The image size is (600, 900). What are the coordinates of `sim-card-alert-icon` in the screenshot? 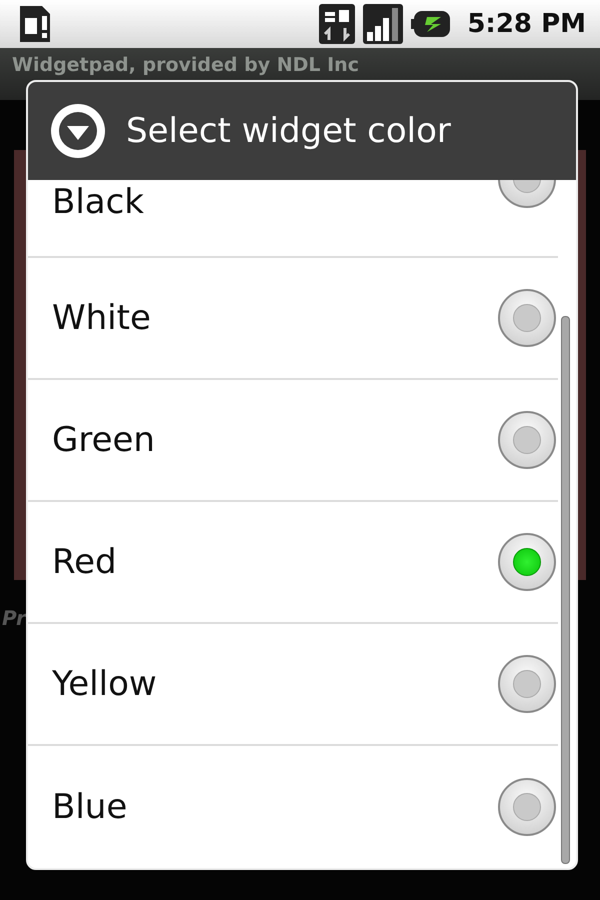 It's located at (35, 24).